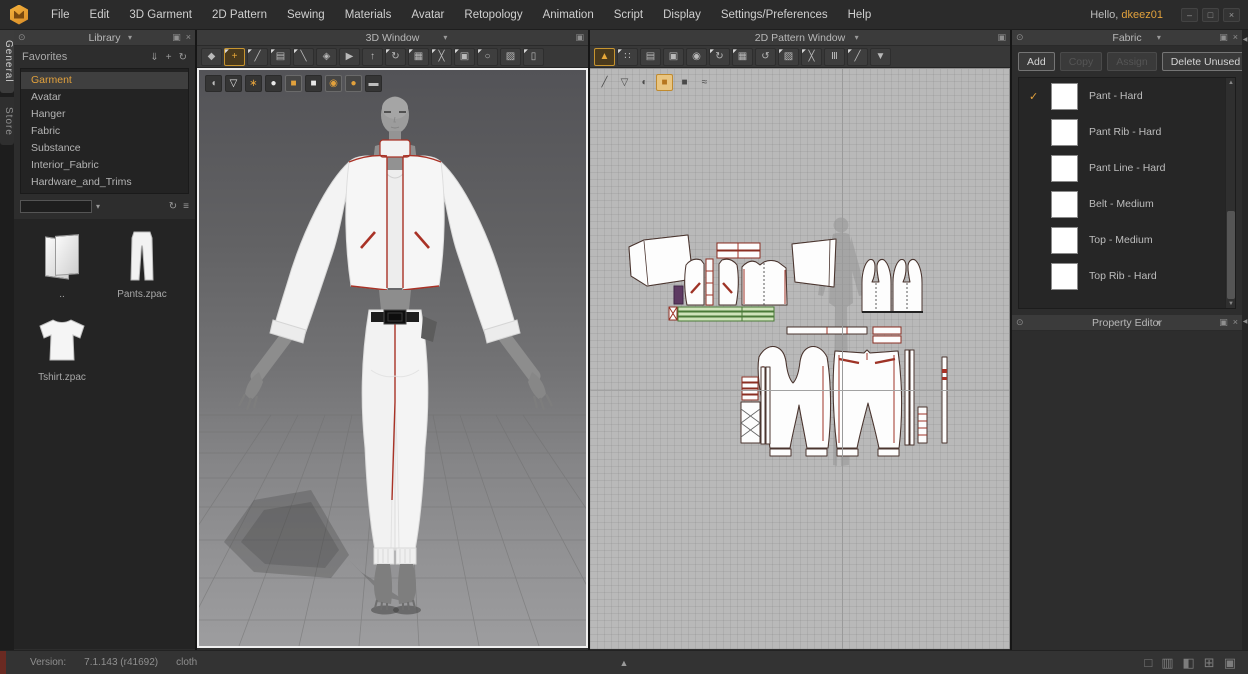  I want to click on library-item-avatar: Avatar, so click(104, 97).